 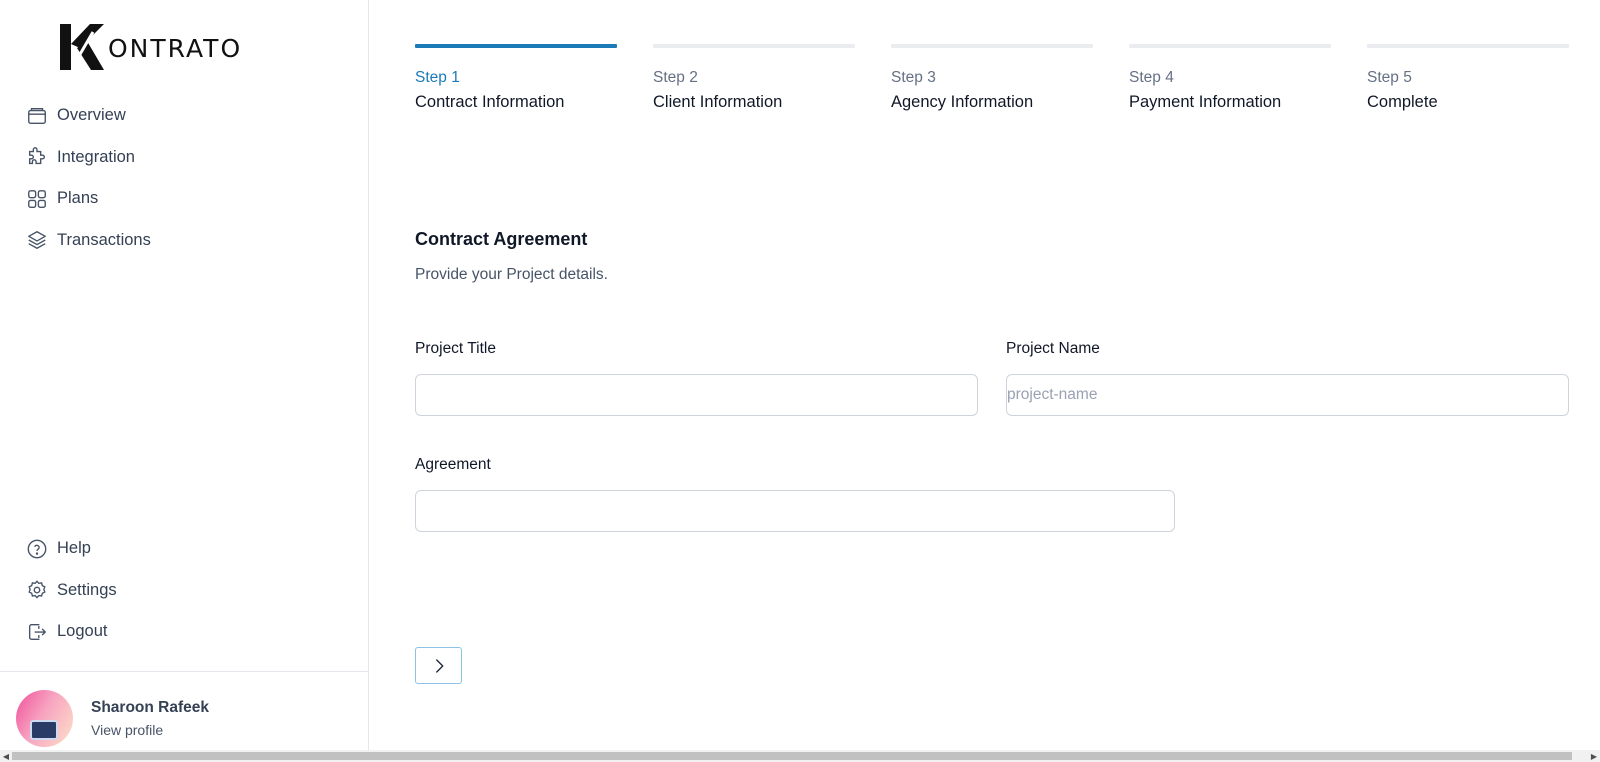 I want to click on step-number: Step 3, so click(x=913, y=77).